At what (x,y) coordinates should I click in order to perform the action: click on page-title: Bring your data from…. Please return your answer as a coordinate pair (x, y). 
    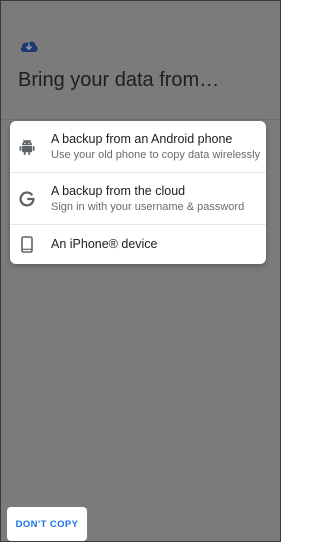
    Looking at the image, I should click on (119, 80).